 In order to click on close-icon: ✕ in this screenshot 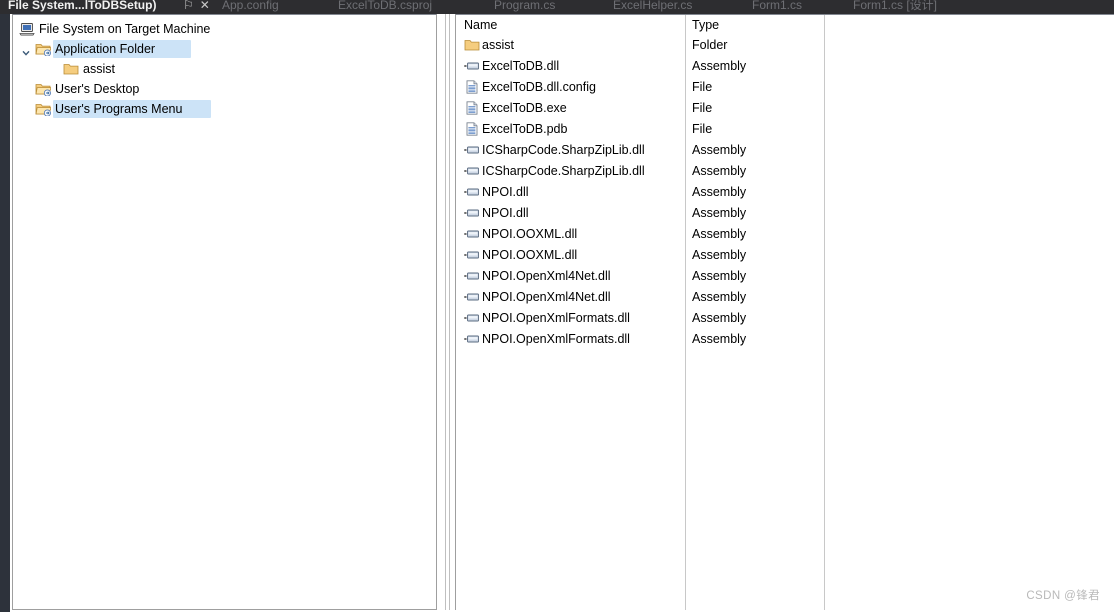, I will do `click(205, 6)`.